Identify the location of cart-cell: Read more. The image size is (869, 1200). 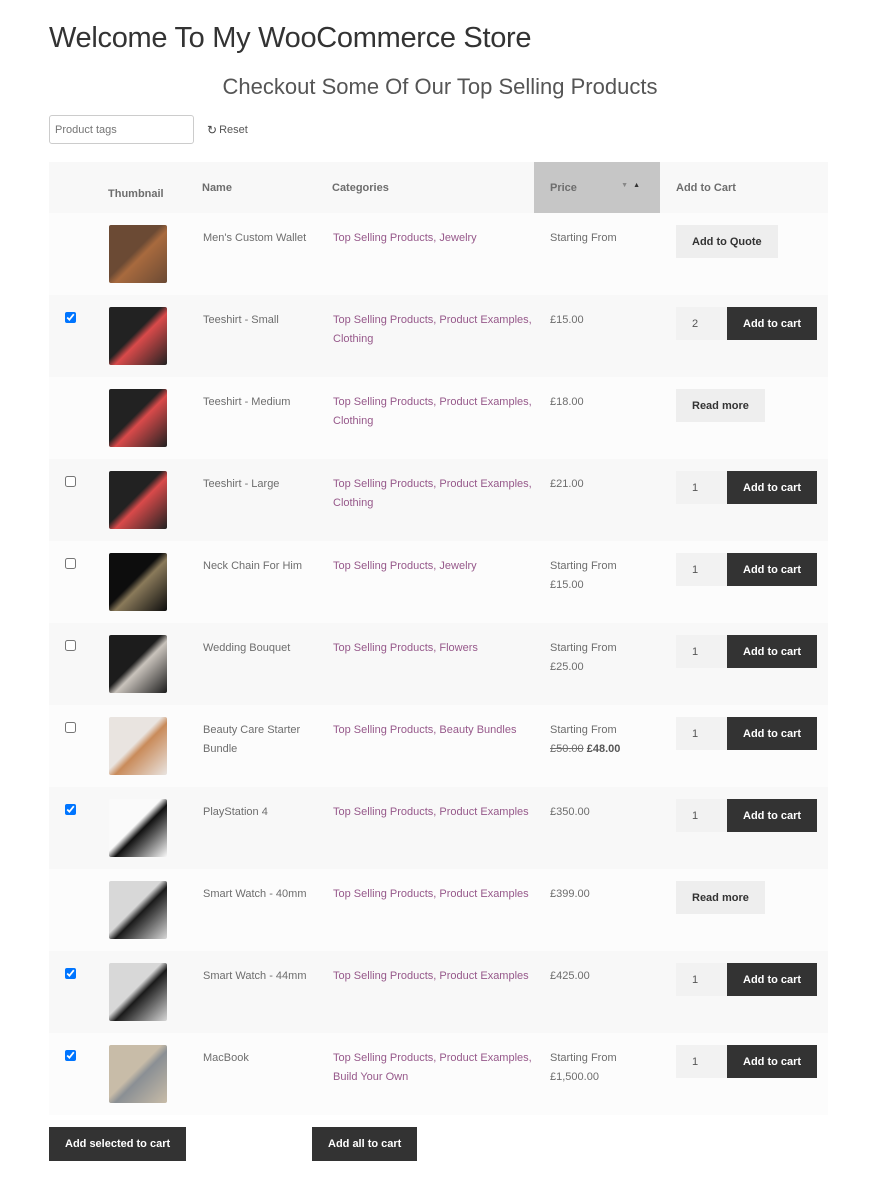
(744, 418).